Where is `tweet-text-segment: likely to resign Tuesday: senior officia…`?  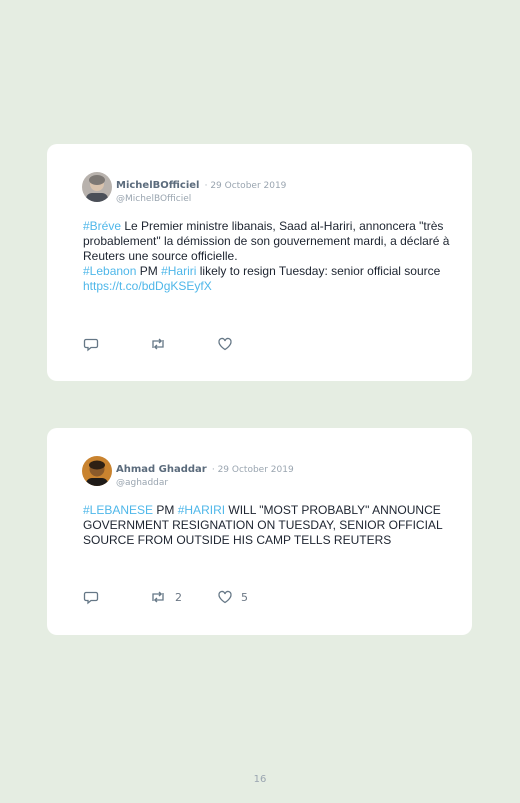
tweet-text-segment: likely to resign Tuesday: senior officia… is located at coordinates (318, 271).